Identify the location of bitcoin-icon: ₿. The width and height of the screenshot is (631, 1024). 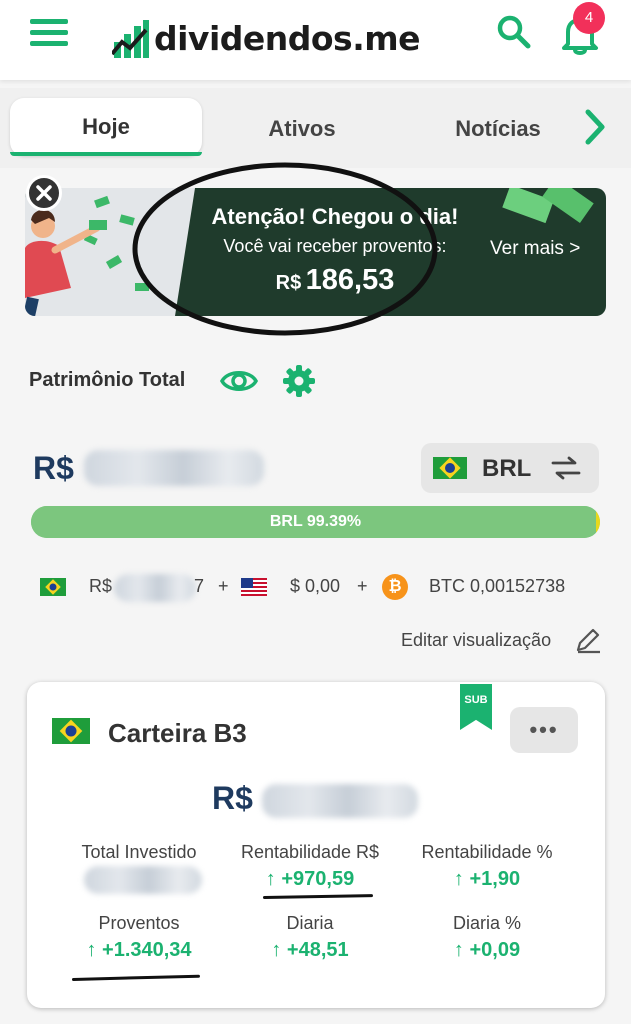
(395, 587).